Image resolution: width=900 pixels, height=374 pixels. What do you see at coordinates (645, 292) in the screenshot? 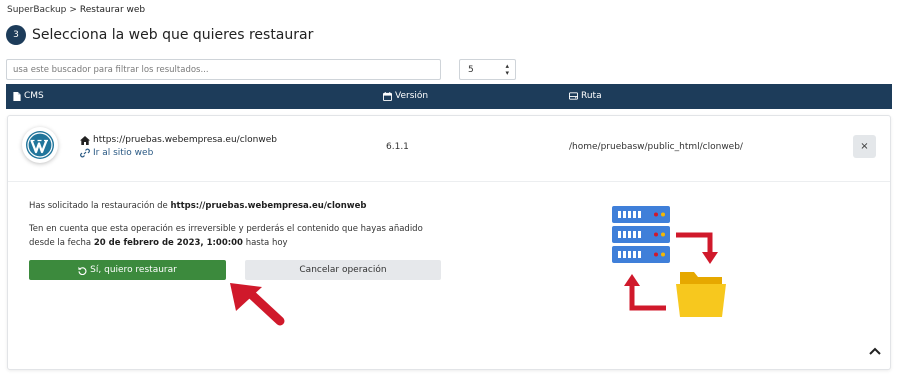
I see `arrow-up-icon` at bounding box center [645, 292].